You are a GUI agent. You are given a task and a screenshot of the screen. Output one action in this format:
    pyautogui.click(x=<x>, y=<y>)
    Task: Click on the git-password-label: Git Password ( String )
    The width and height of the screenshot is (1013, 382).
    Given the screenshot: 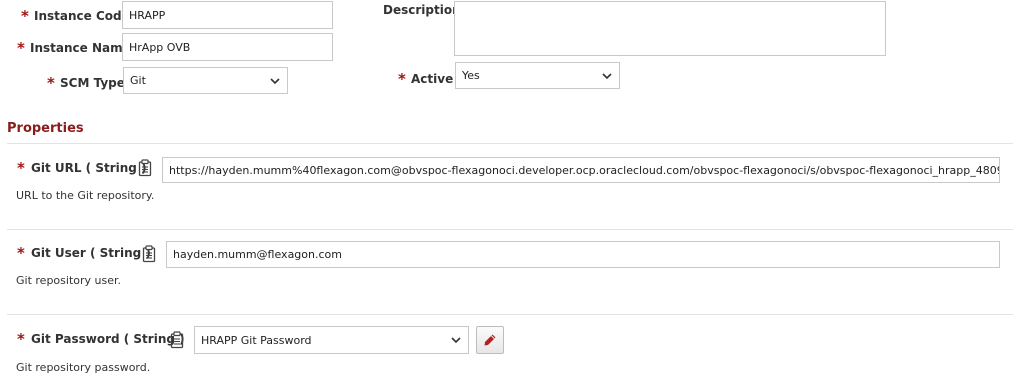 What is the action you would take?
    pyautogui.click(x=108, y=339)
    